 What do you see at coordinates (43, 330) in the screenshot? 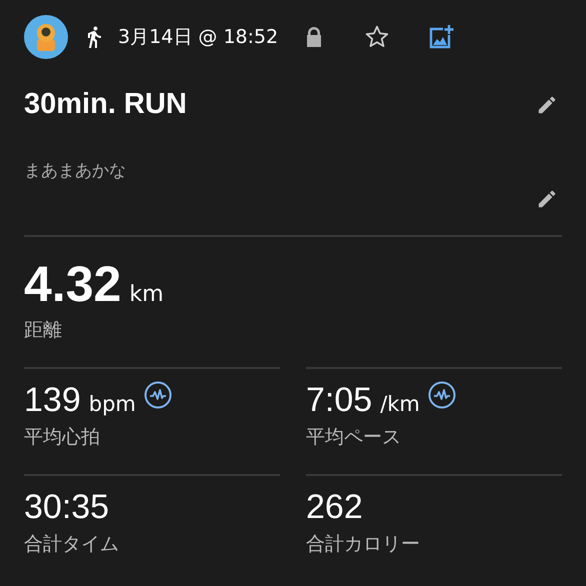
I see `distance-label: 距離` at bounding box center [43, 330].